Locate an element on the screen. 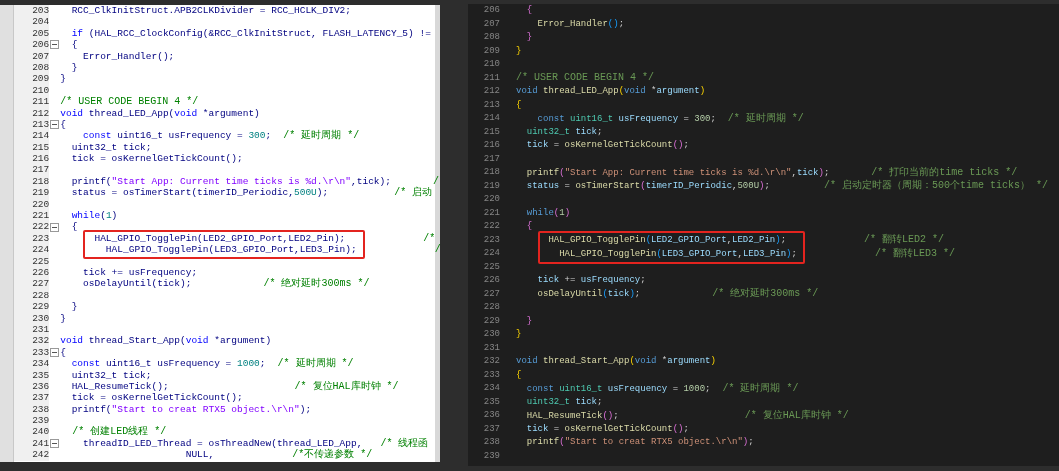 The height and width of the screenshot is (471, 1059). line-number: 233 is located at coordinates (491, 375).